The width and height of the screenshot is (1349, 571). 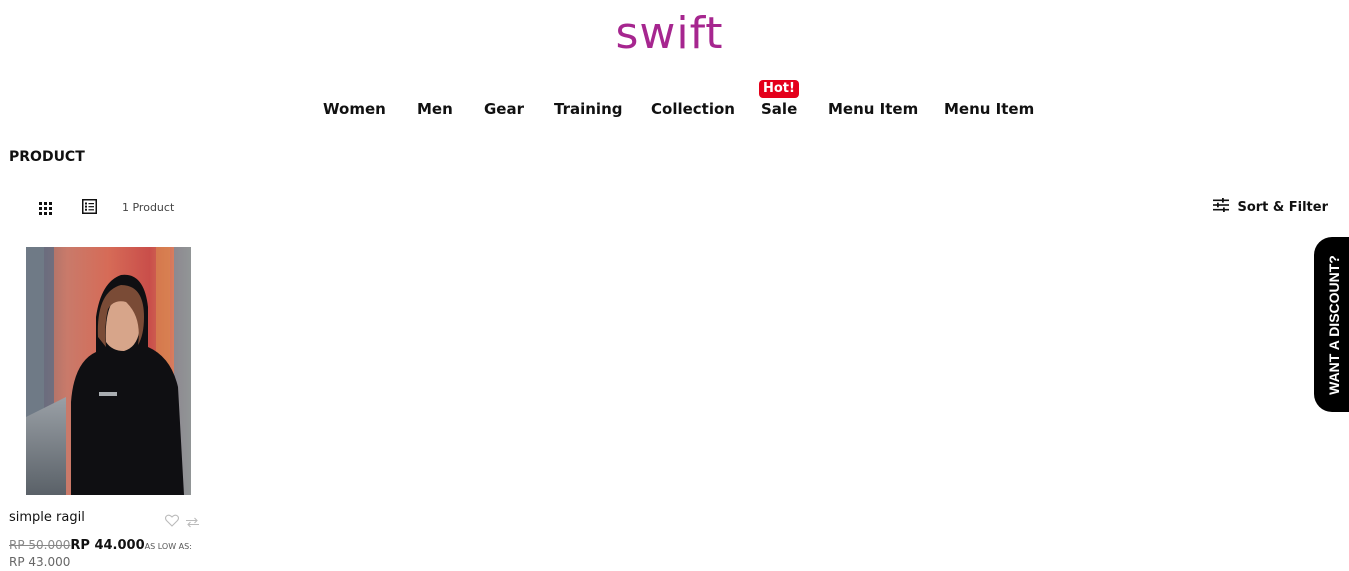 I want to click on price-row: RP 50.000RP 44.000AS LOW AS:, so click(x=100, y=543).